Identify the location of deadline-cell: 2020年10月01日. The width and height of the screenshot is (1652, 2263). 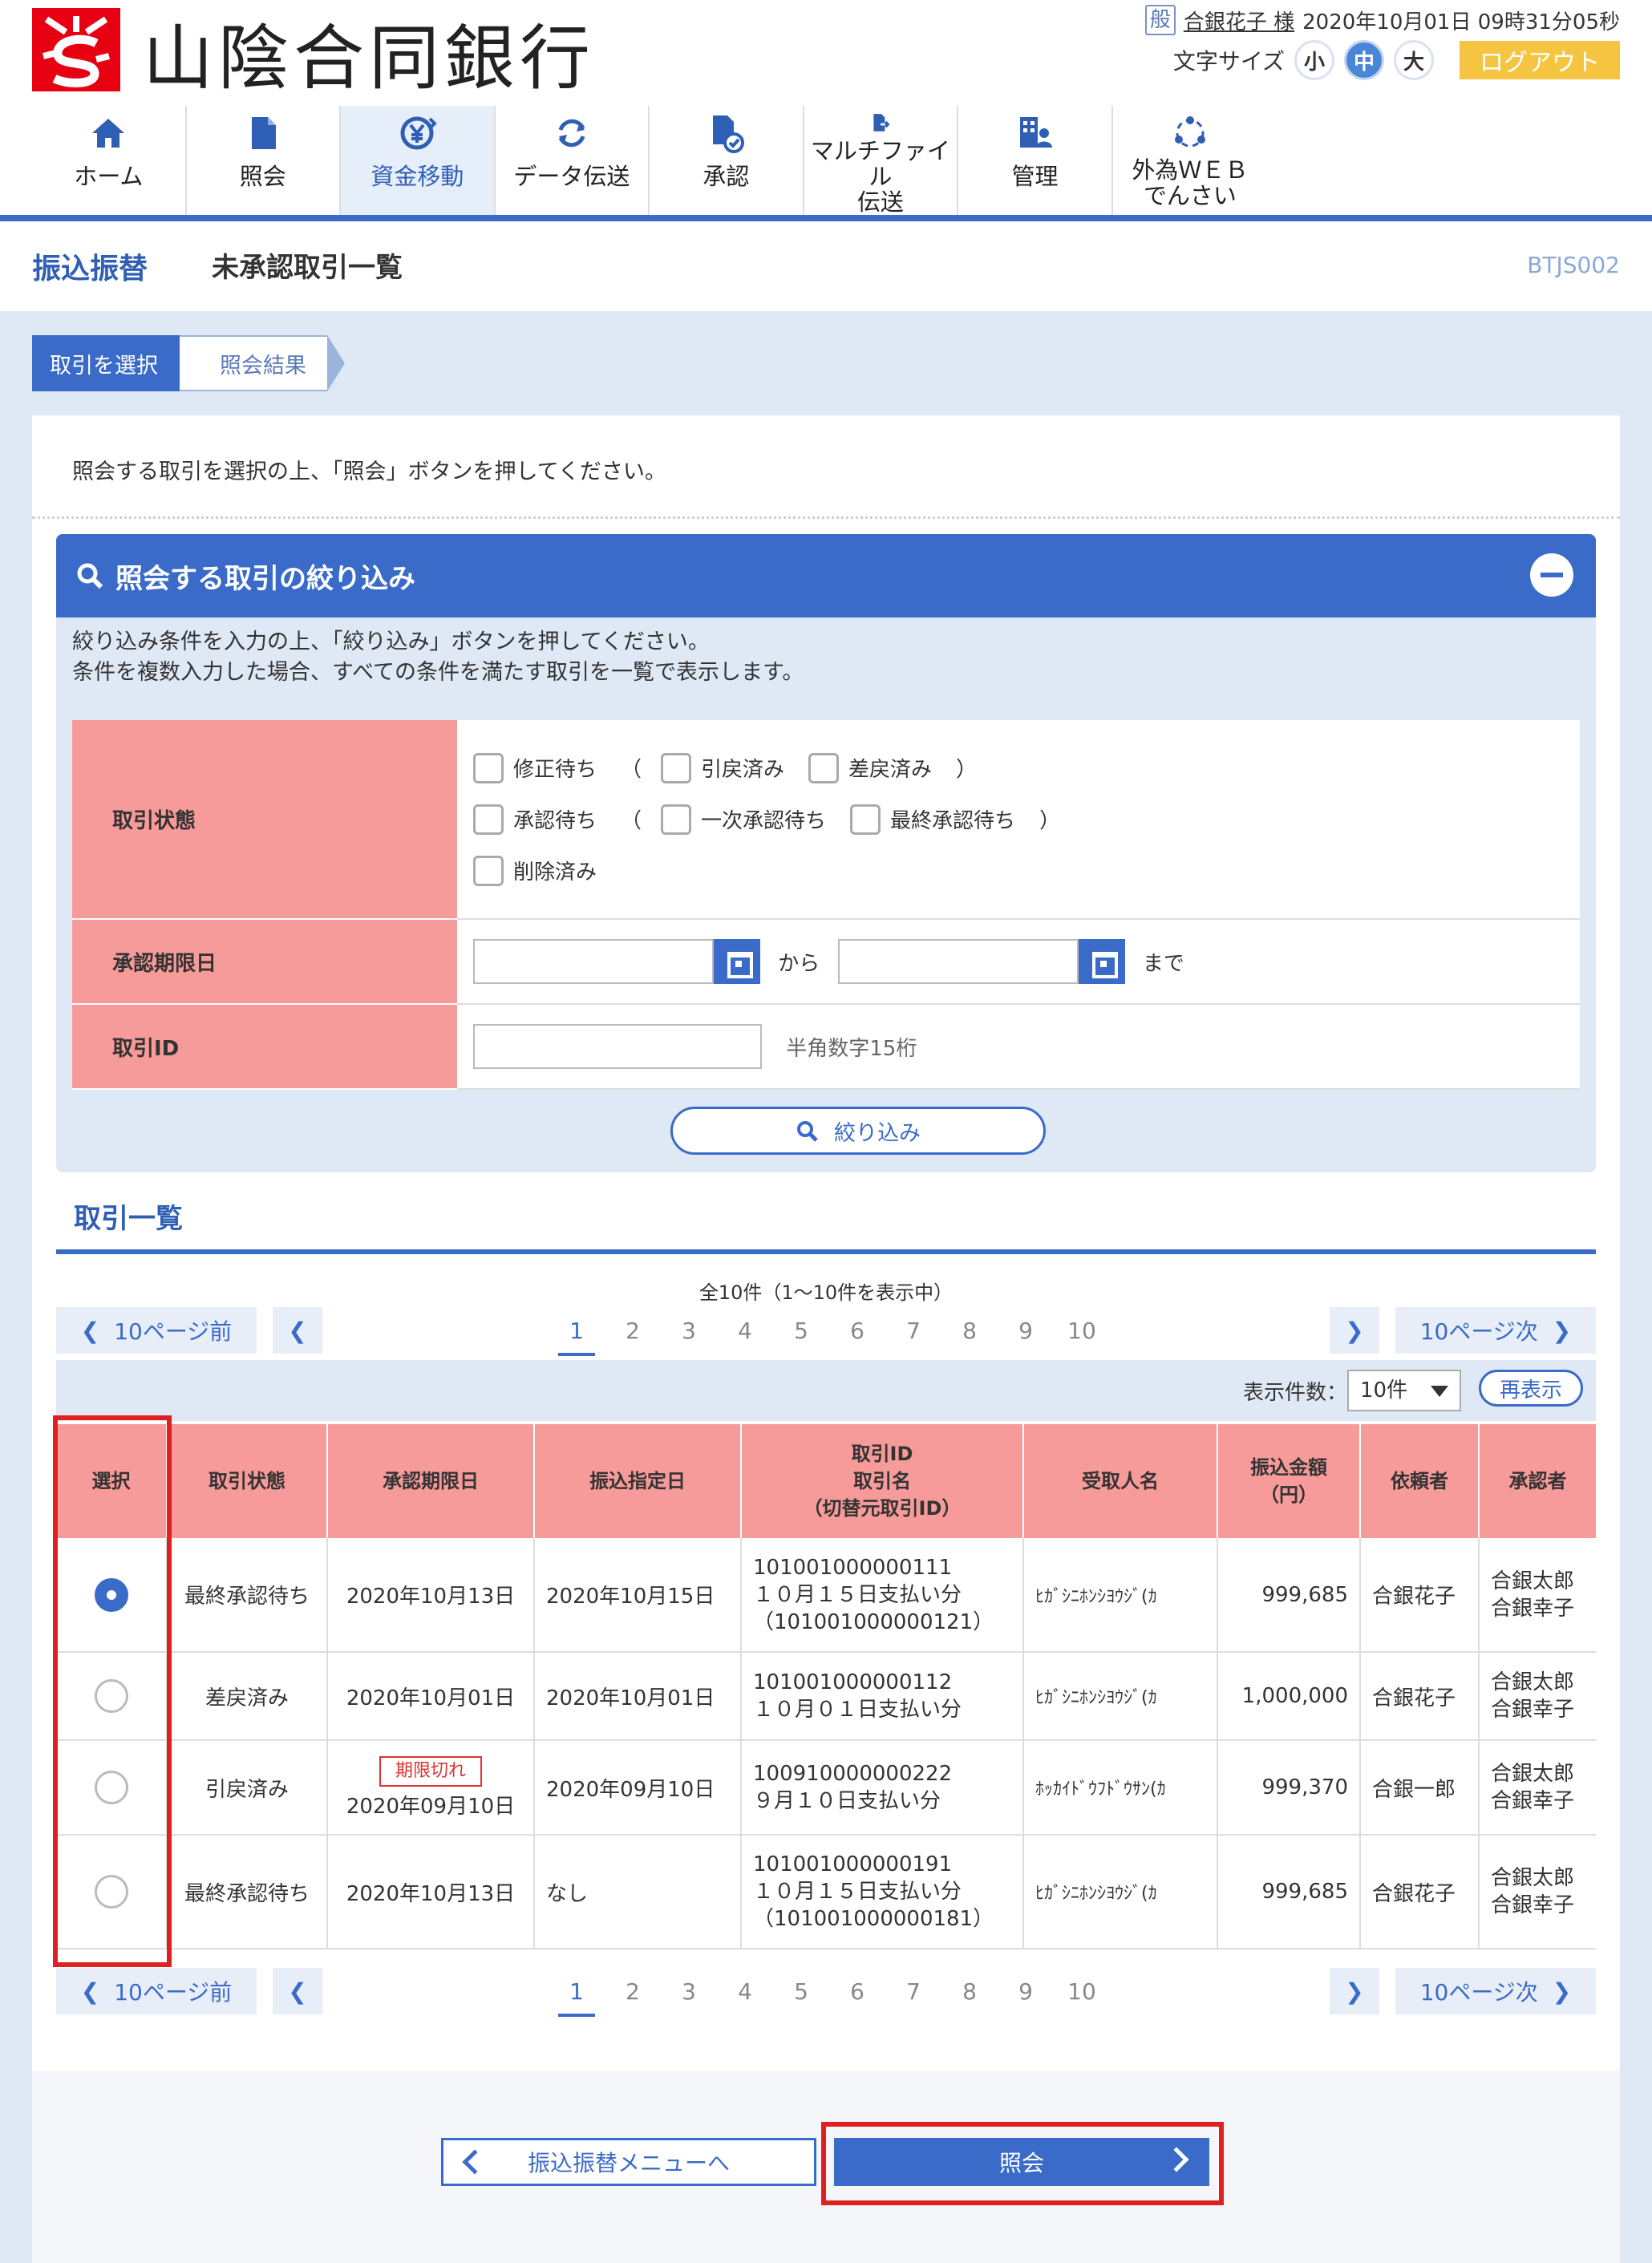
(431, 1696).